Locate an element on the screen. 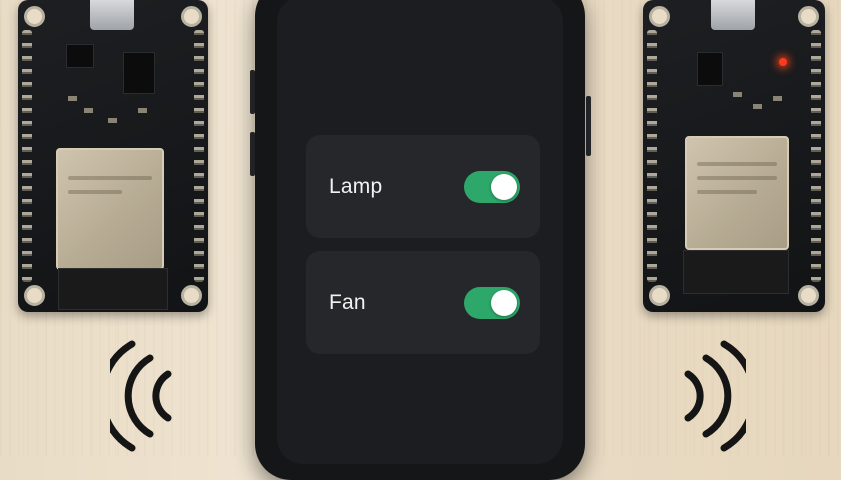 The height and width of the screenshot is (480, 841). fan-toggle is located at coordinates (492, 302).